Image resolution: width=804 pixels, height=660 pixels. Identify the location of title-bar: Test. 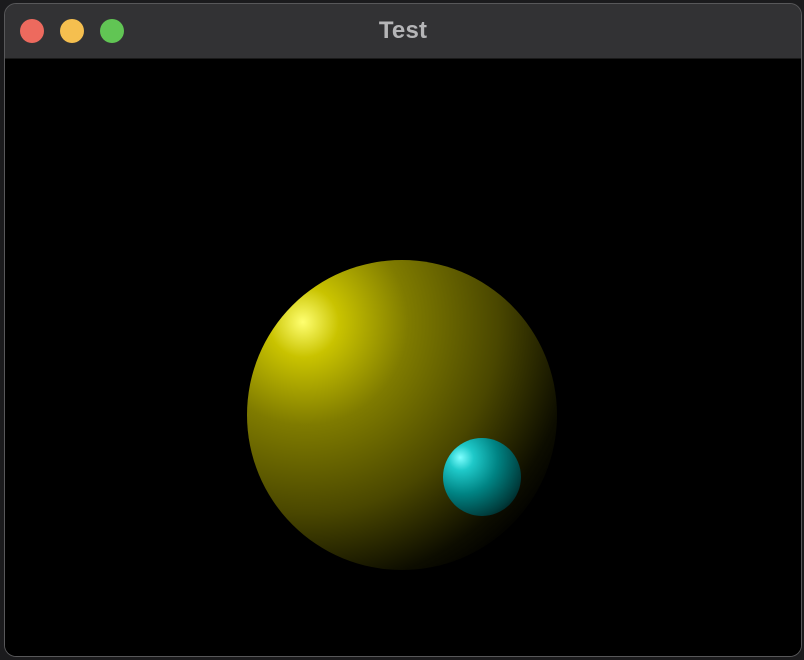
(403, 31).